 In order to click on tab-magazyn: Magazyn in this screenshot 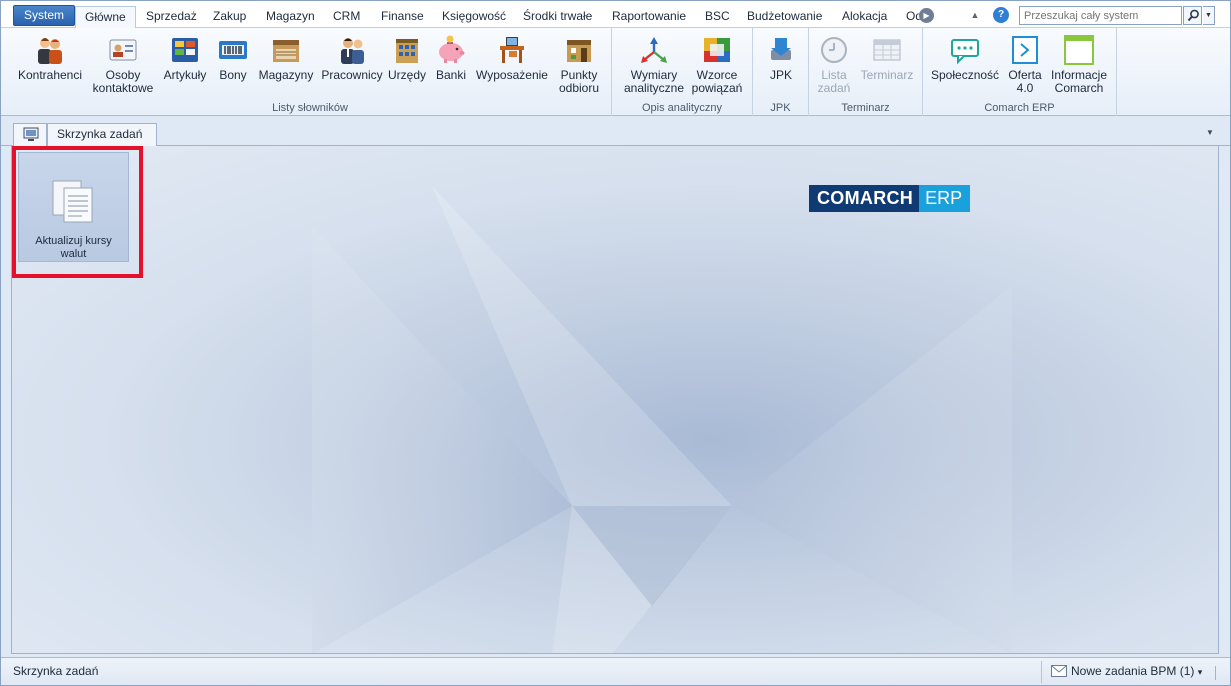, I will do `click(290, 17)`.